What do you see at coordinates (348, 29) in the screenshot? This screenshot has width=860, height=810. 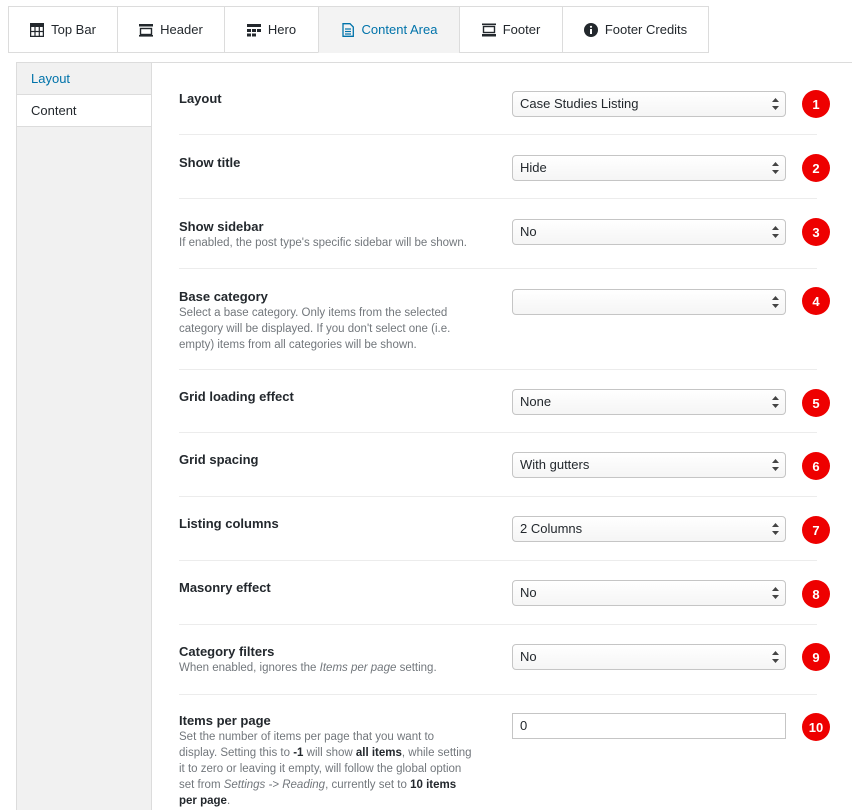 I see `document-icon` at bounding box center [348, 29].